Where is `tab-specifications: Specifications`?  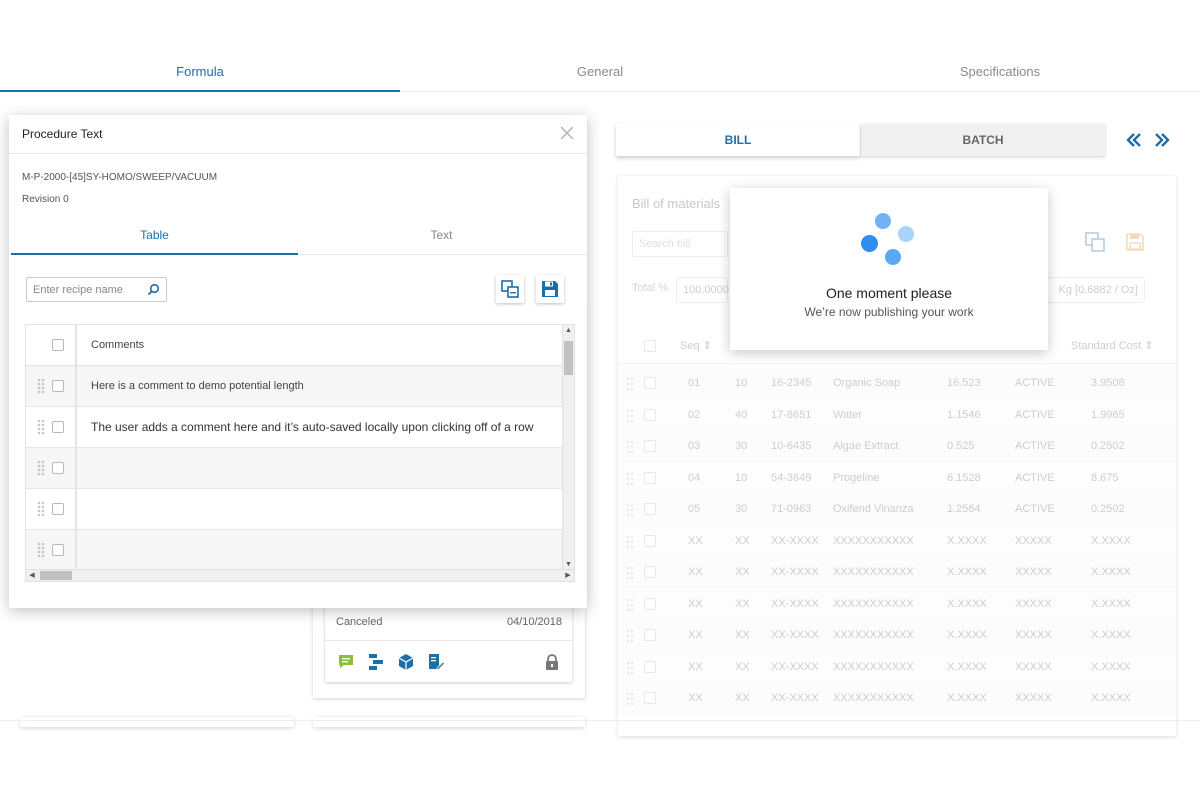
tab-specifications: Specifications is located at coordinates (1000, 72).